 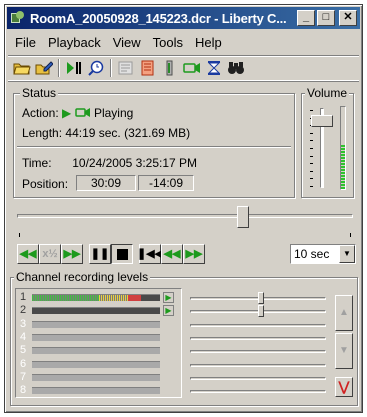 What do you see at coordinates (168, 43) in the screenshot?
I see `menu-tools: Tools` at bounding box center [168, 43].